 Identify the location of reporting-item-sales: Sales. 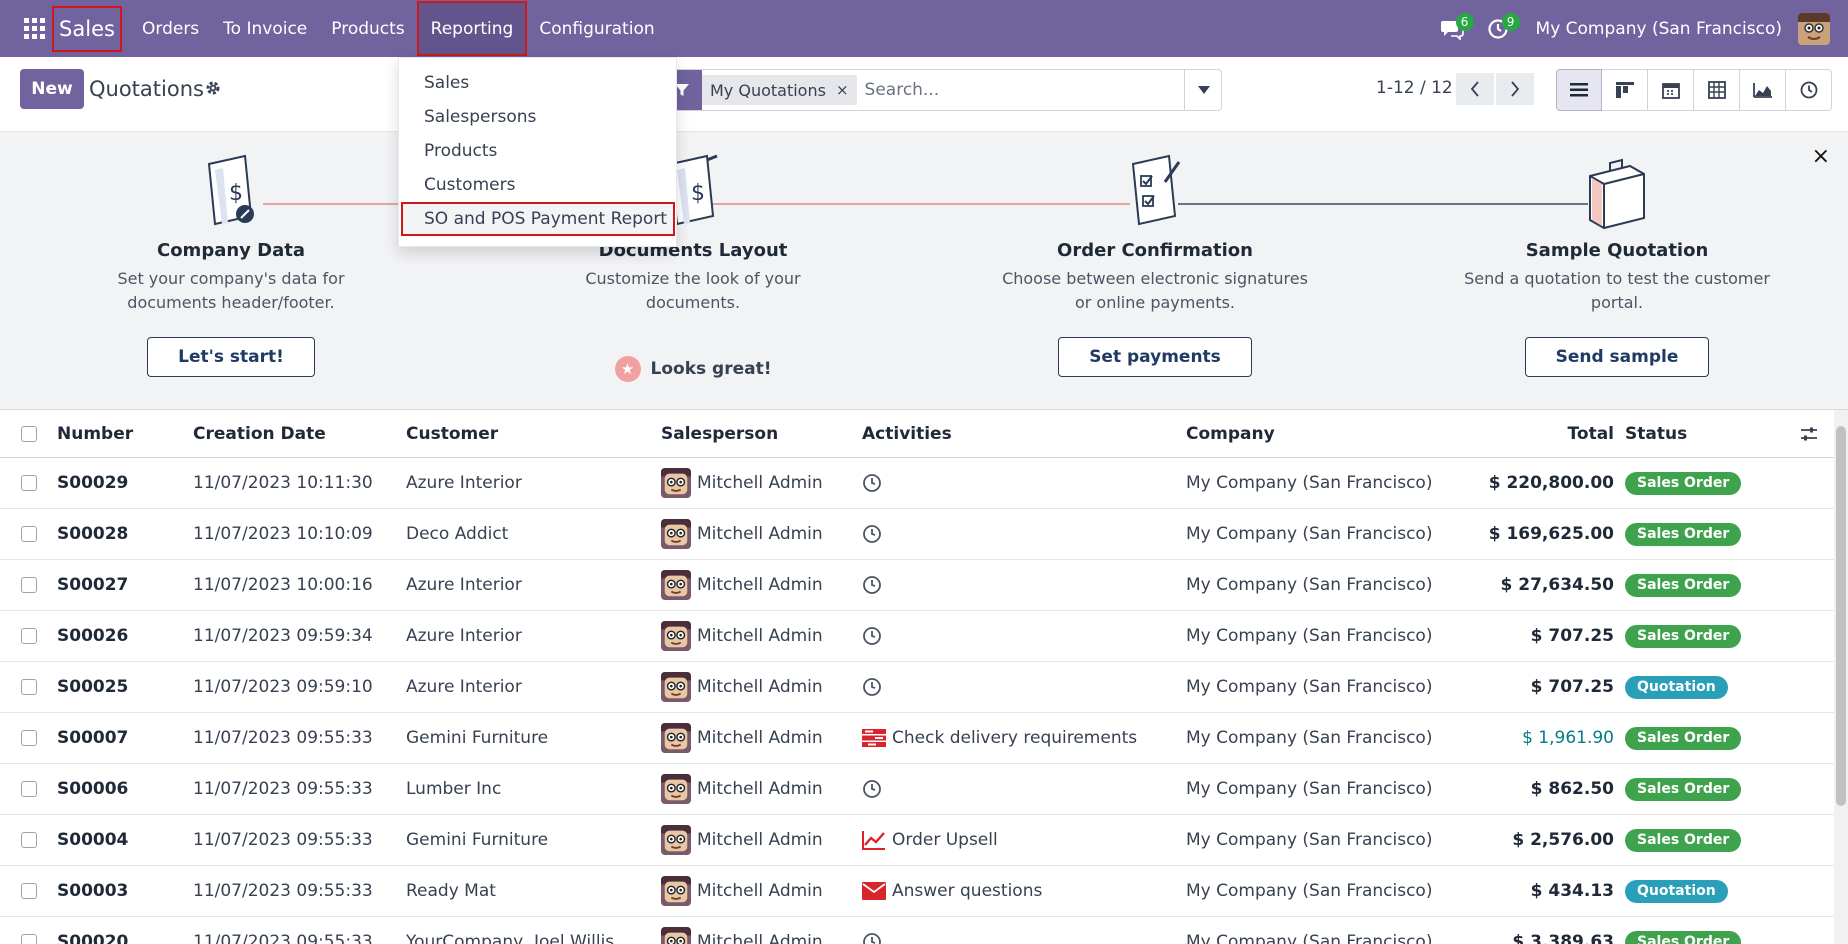
(537, 83).